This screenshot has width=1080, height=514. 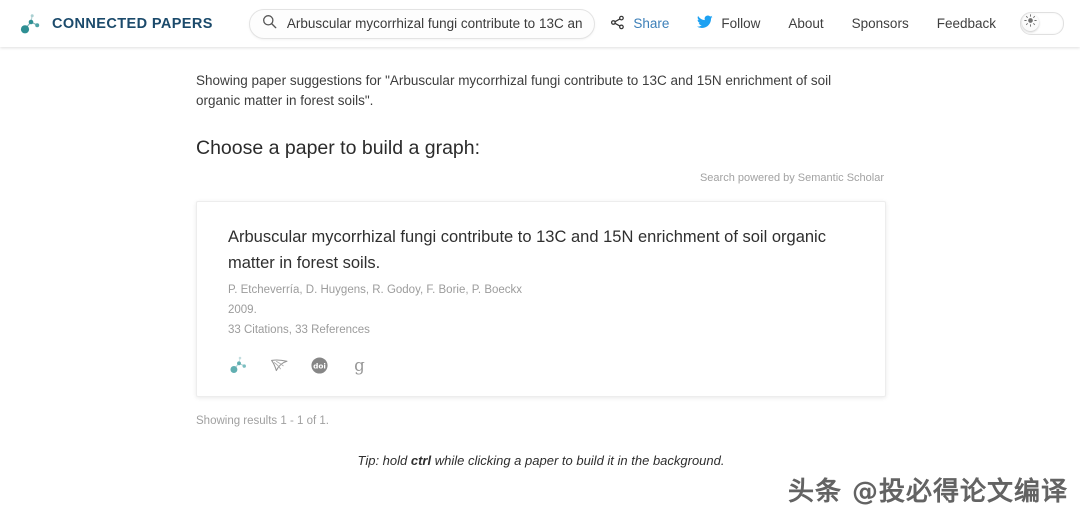 What do you see at coordinates (242, 310) in the screenshot?
I see `paper-year: 2009.` at bounding box center [242, 310].